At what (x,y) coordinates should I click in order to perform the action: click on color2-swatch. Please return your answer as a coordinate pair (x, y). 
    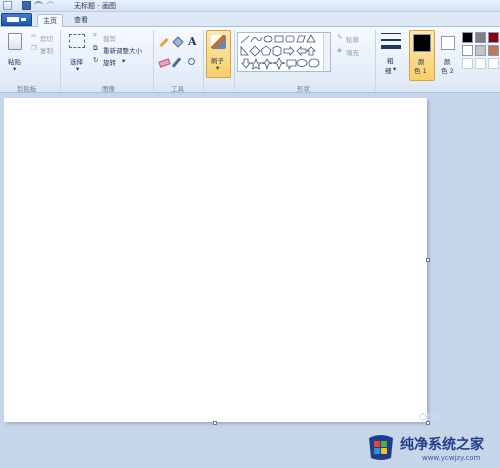
    Looking at the image, I should click on (448, 43).